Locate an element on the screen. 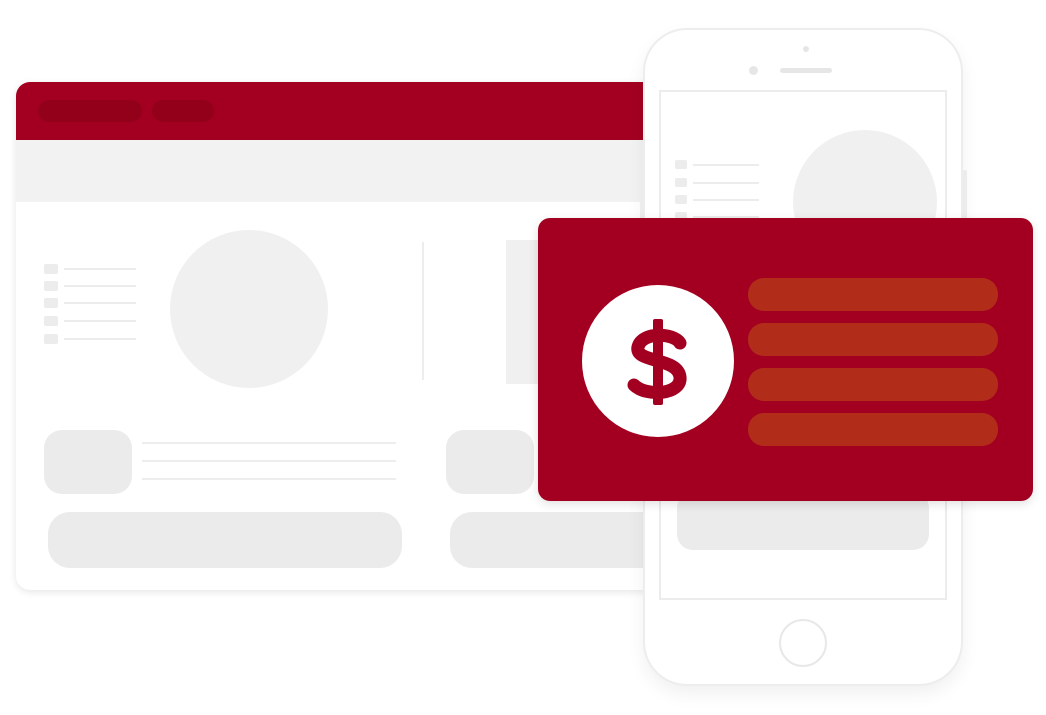  dollar-icon is located at coordinates (658, 361).